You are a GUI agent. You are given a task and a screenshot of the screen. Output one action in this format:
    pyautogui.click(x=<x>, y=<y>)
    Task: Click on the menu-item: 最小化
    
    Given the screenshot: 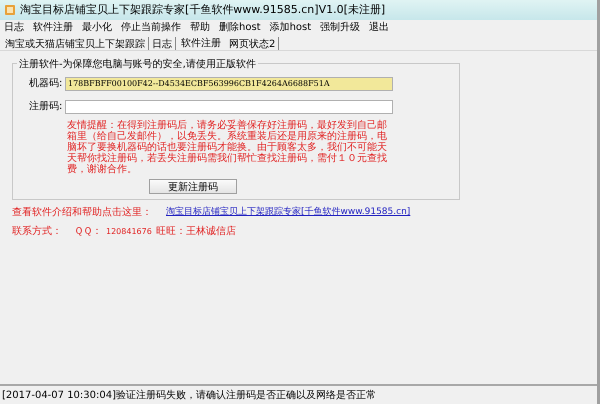 What is the action you would take?
    pyautogui.click(x=97, y=27)
    